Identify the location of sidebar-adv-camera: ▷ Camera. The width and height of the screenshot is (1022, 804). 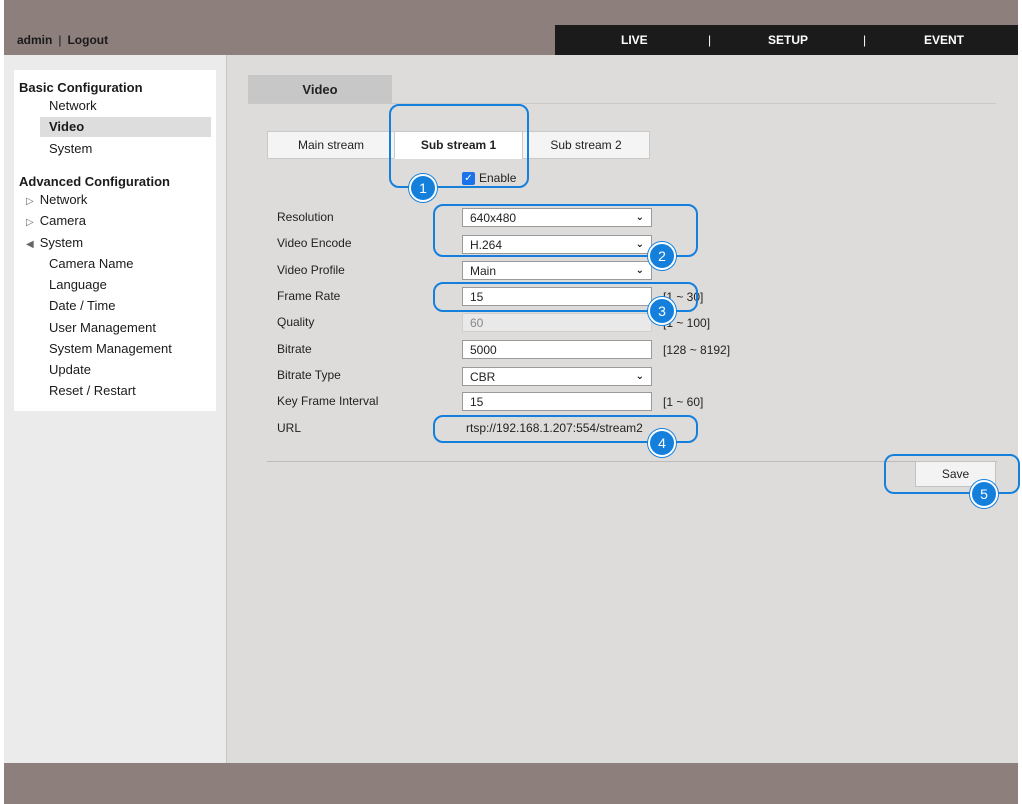
(56, 220).